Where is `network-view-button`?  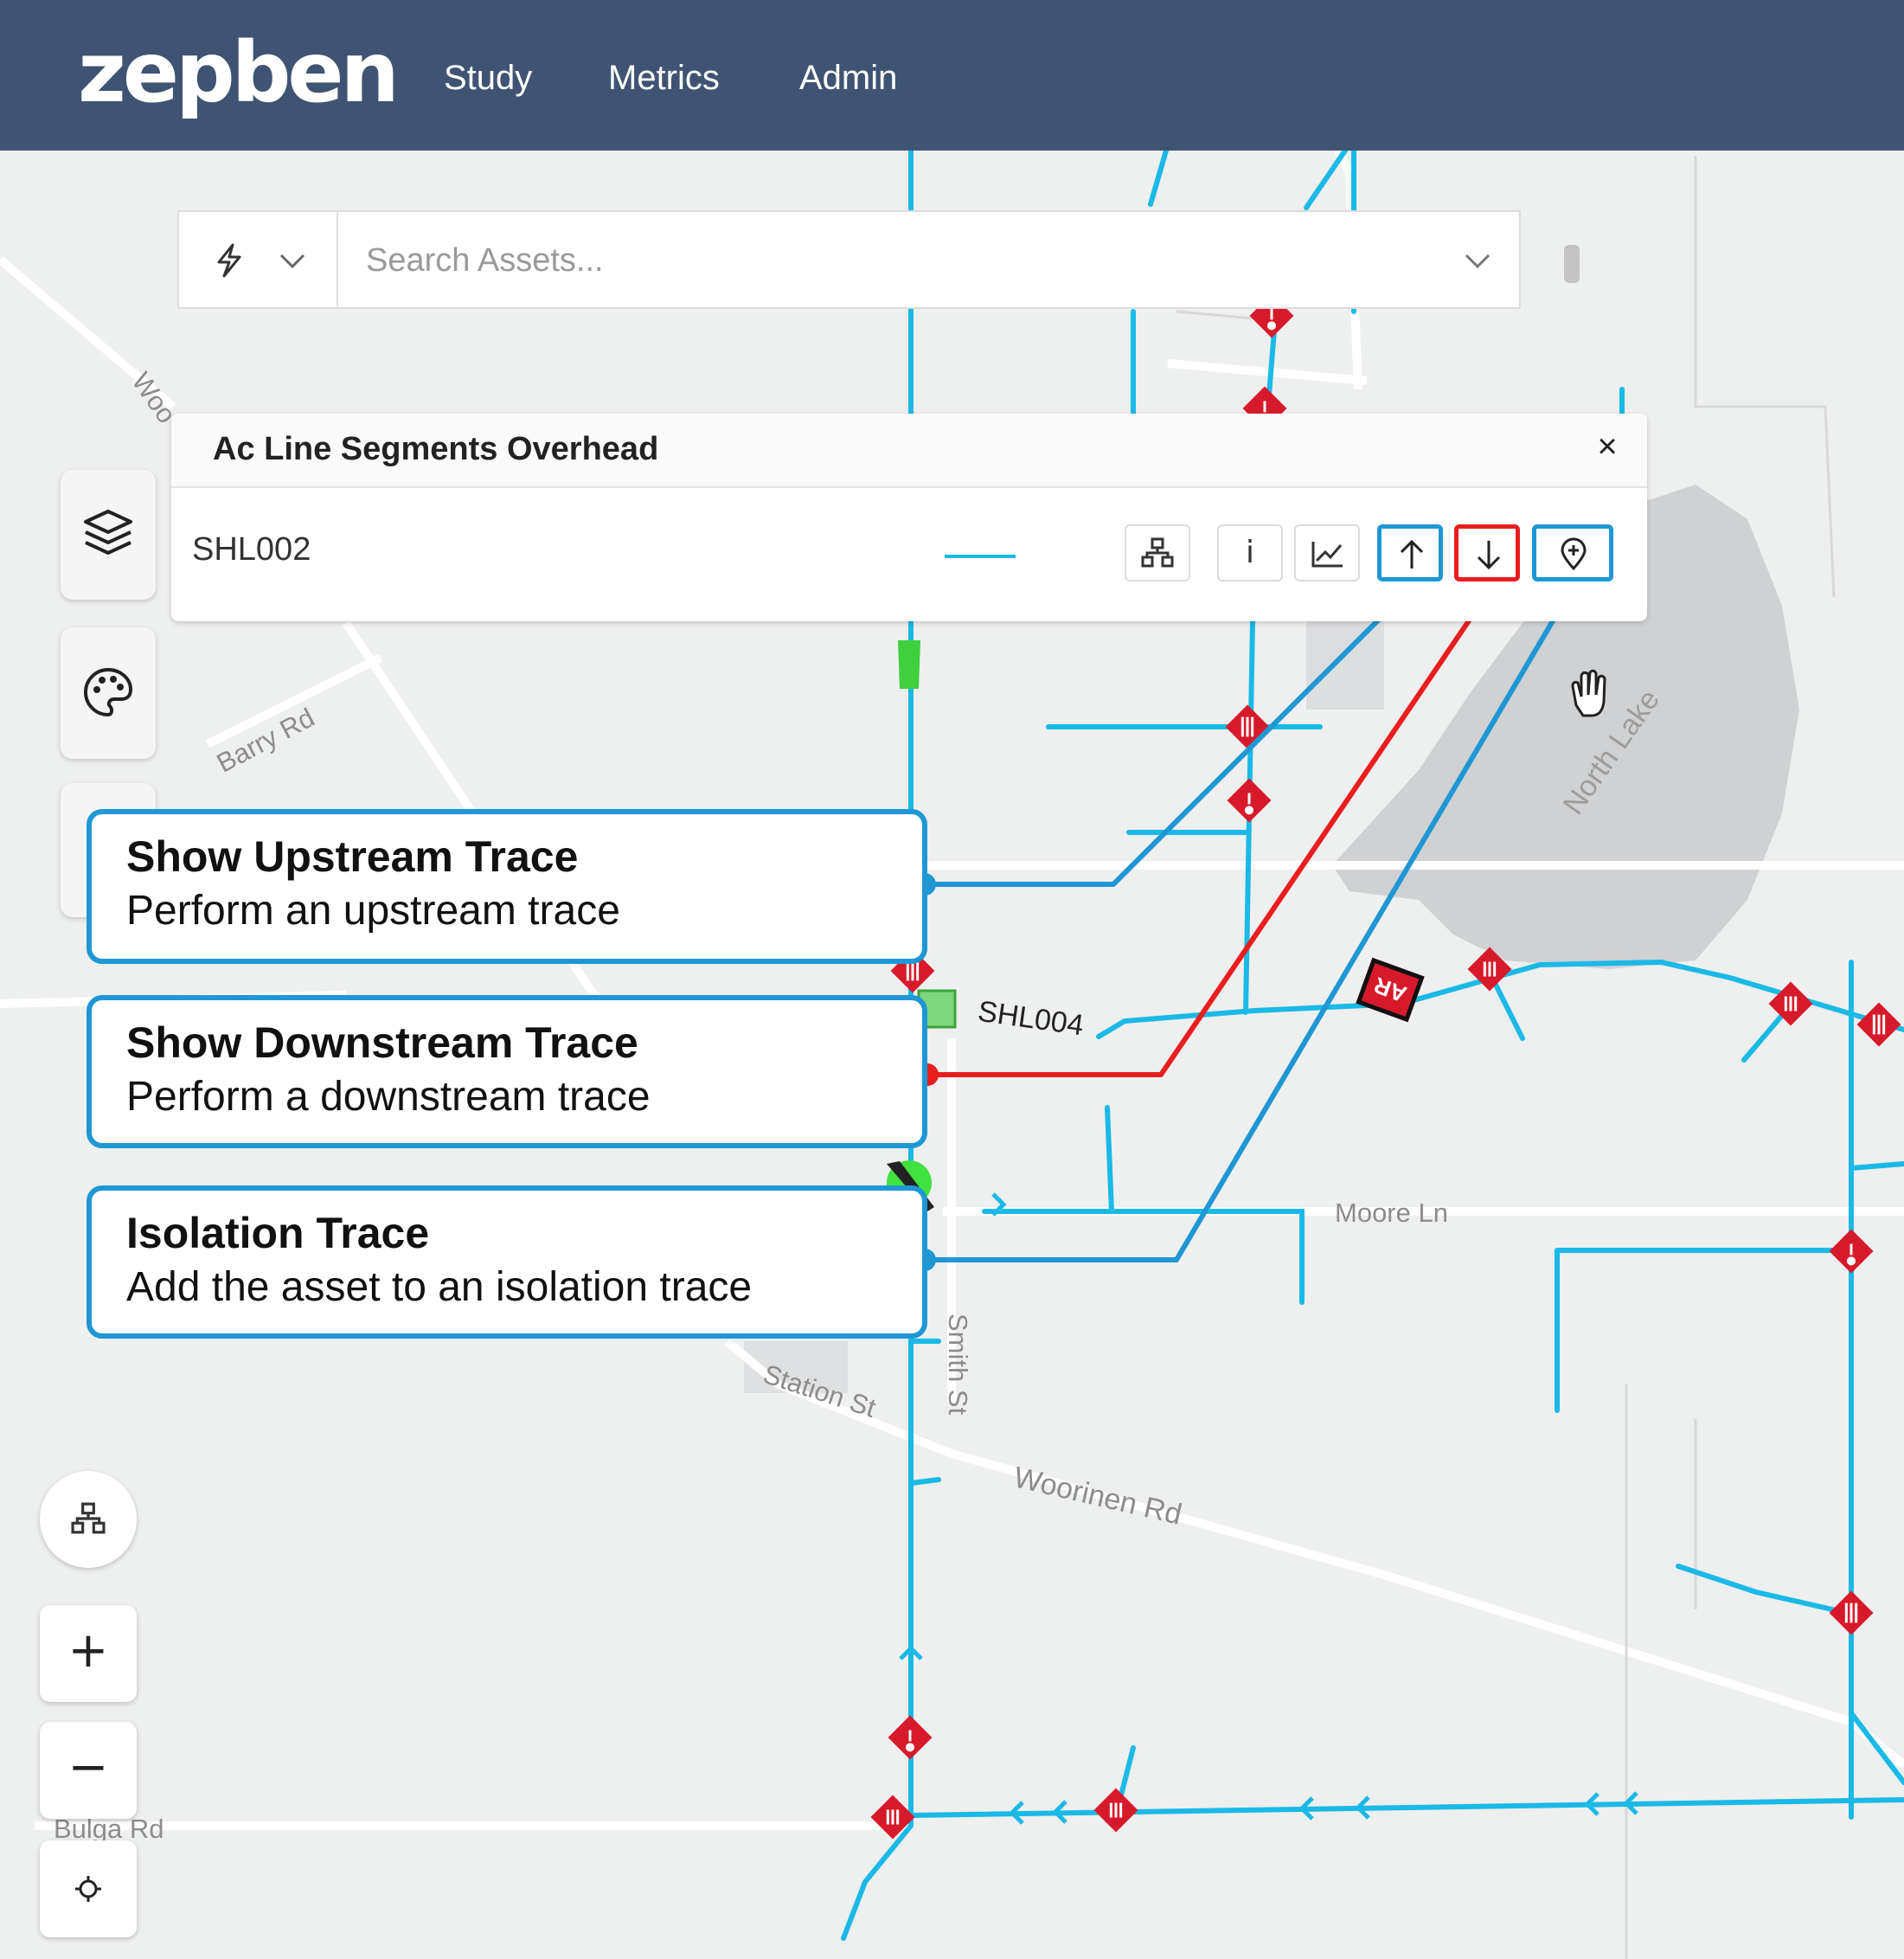 network-view-button is located at coordinates (88, 1519).